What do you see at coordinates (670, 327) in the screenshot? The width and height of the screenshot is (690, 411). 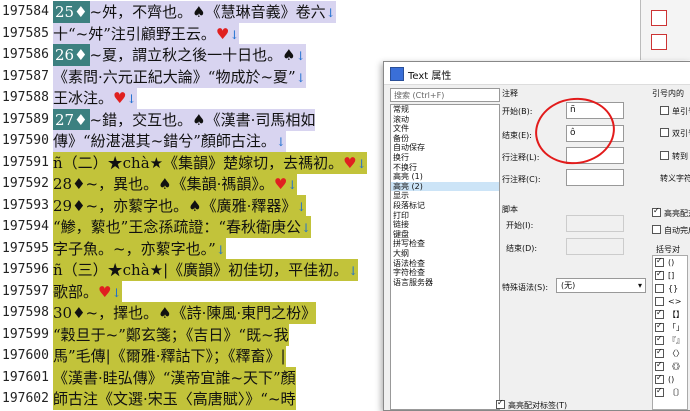 I see `bracket-row: 「」` at bounding box center [670, 327].